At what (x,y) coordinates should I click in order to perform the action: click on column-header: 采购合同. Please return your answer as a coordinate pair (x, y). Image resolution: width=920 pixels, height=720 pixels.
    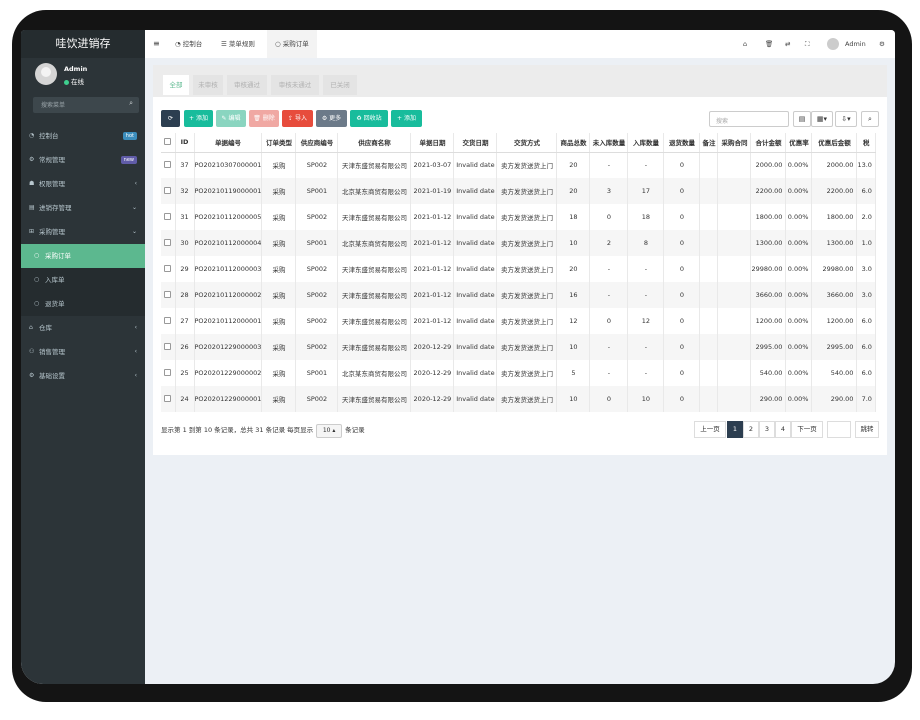
    Looking at the image, I should click on (734, 143).